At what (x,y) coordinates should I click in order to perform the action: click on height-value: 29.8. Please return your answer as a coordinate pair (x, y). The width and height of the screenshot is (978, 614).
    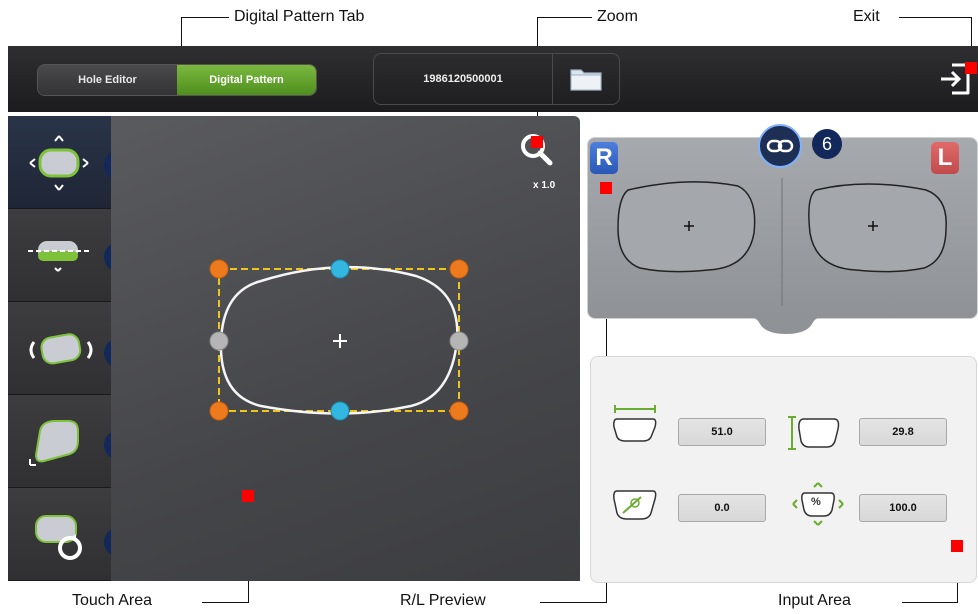
    Looking at the image, I should click on (903, 432).